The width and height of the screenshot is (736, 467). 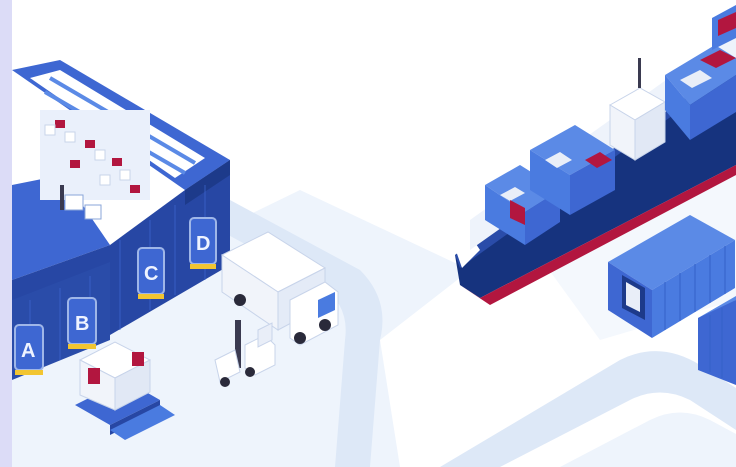 I want to click on bay-door-d: D, so click(x=203, y=241).